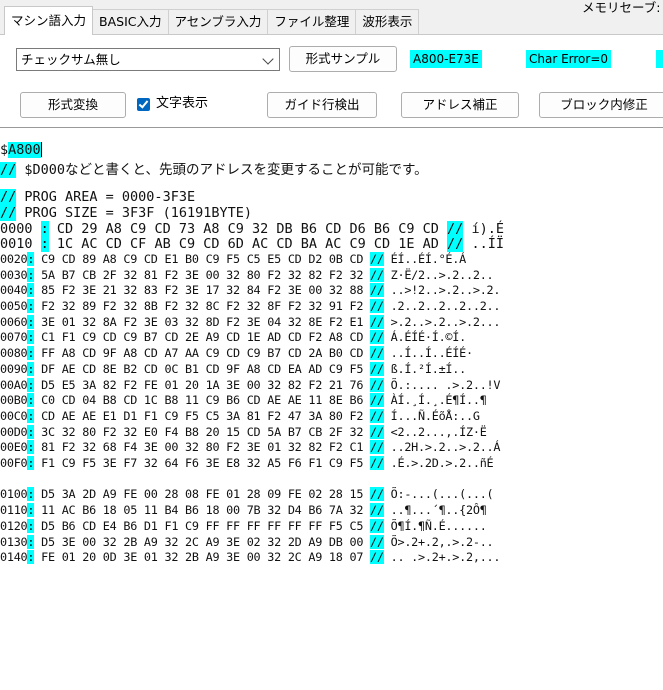 The height and width of the screenshot is (690, 663). Describe the element at coordinates (442, 306) in the screenshot. I see `editor-text: .2..2..2..2..2..` at that location.